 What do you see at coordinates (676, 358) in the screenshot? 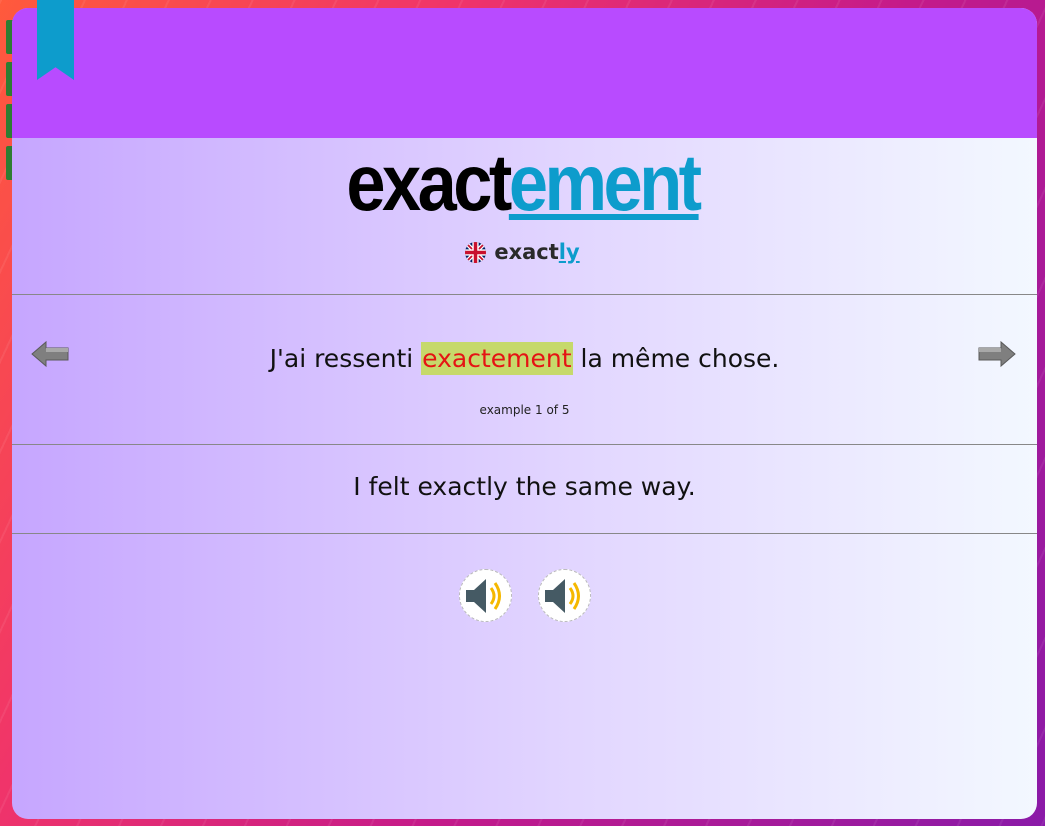
I see `example-after: la même chose.` at bounding box center [676, 358].